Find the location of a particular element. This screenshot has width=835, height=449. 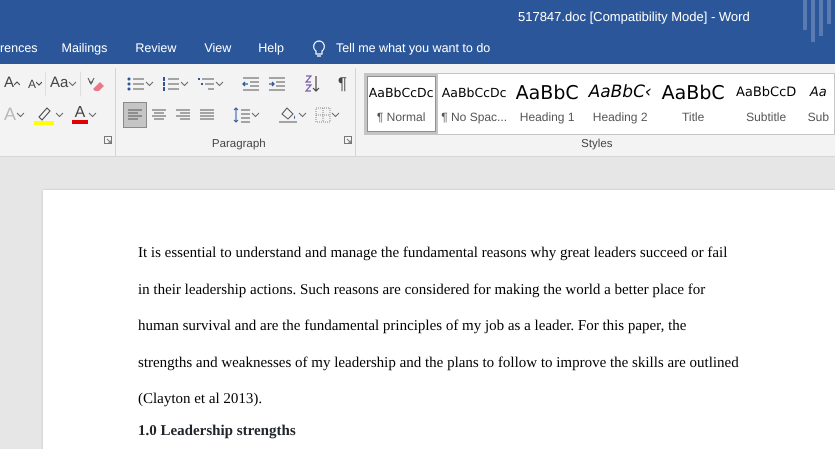

bars-drawing is located at coordinates (816, 21).